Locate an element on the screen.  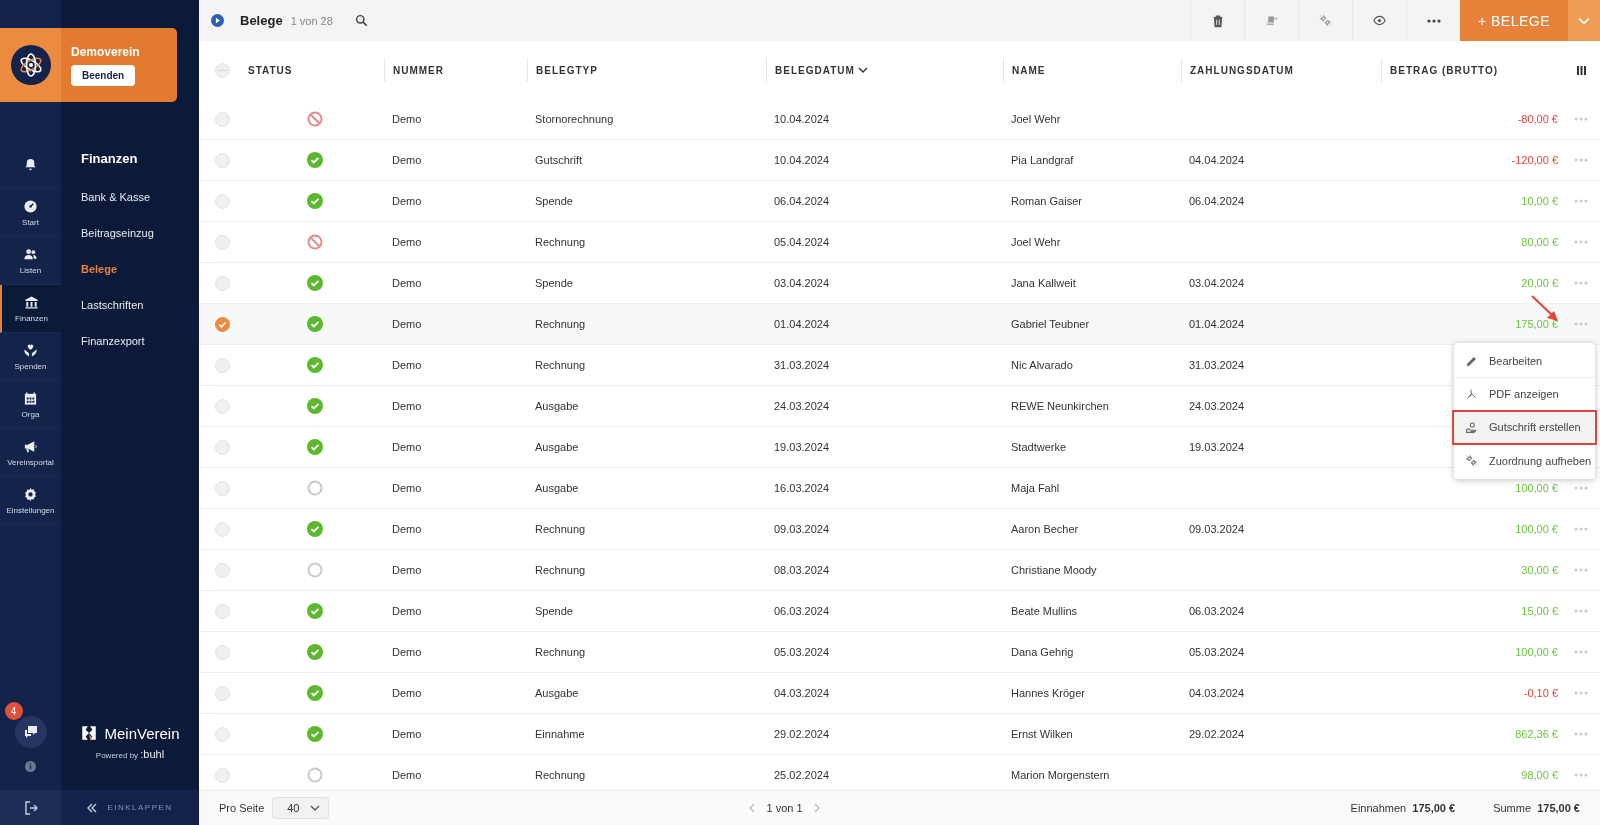
subnav-item: Finanzexport is located at coordinates (140, 340).